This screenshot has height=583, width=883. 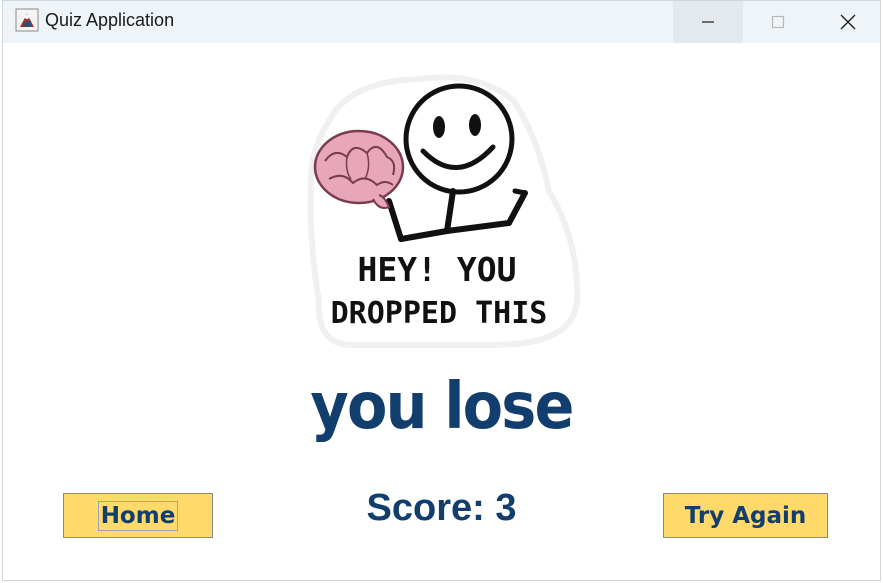 I want to click on close-icon, so click(x=848, y=22).